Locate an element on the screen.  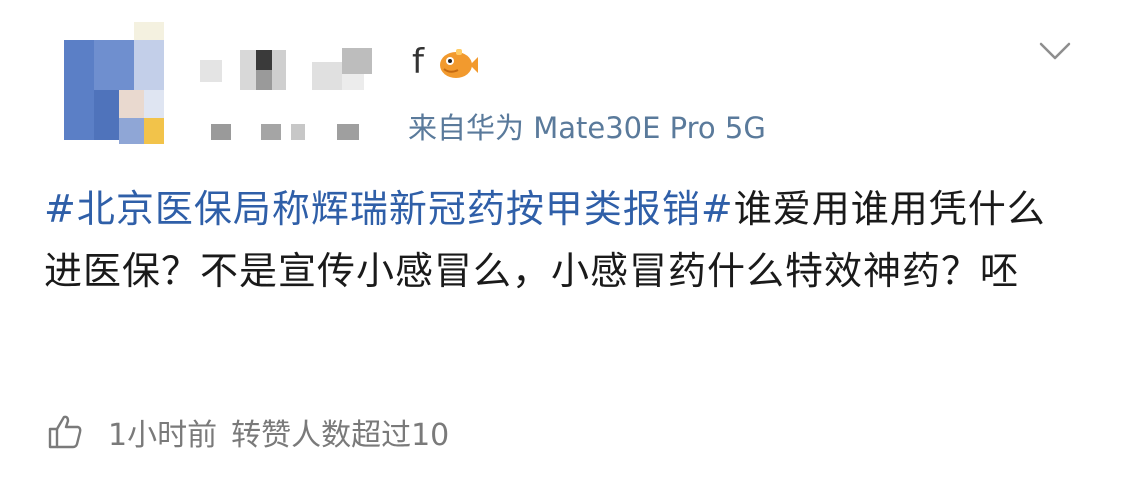
hashtag-link: #北京医保局称辉瑞新冠药按甲类报销# is located at coordinates (389, 209).